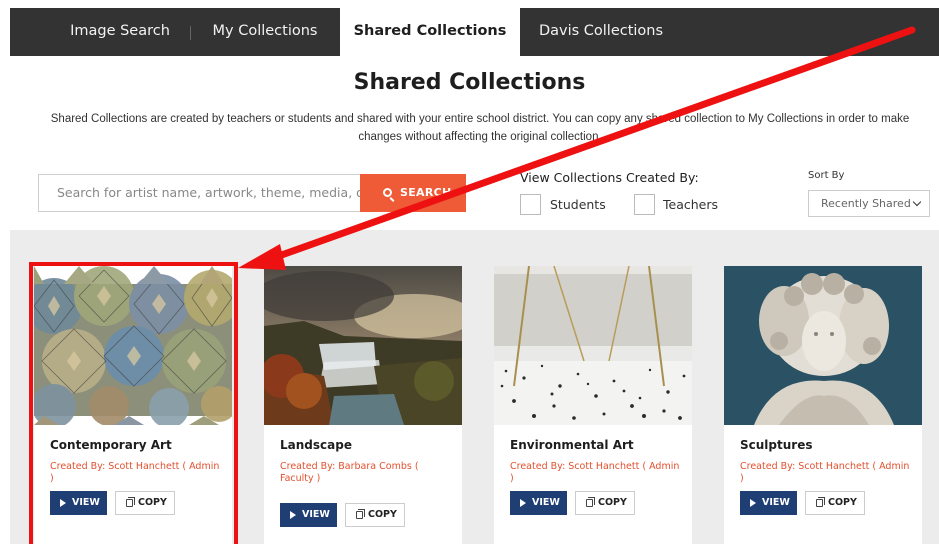  Describe the element at coordinates (111, 445) in the screenshot. I see `collection-title: Contemporary Art` at that location.